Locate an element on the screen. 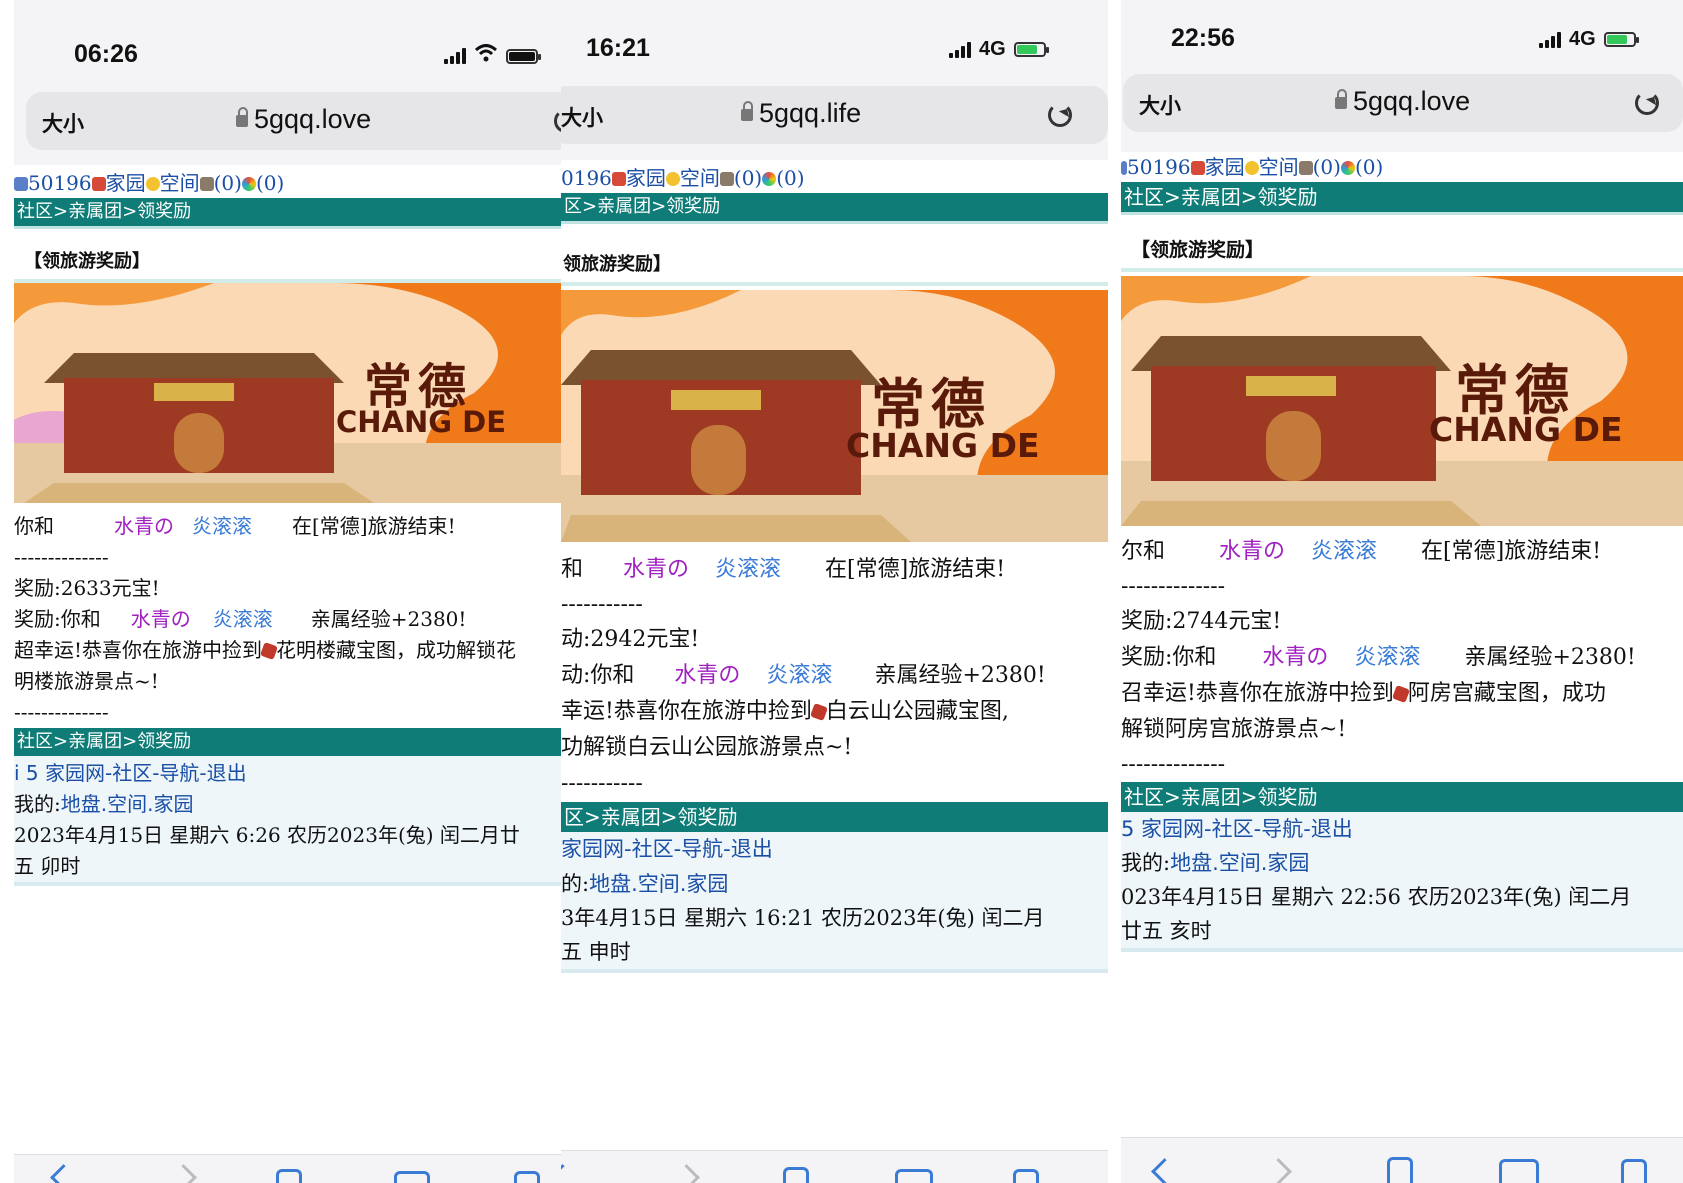  status-and-browser-bar: 16:21 4G 大小 5gqq.life is located at coordinates (834, 80).